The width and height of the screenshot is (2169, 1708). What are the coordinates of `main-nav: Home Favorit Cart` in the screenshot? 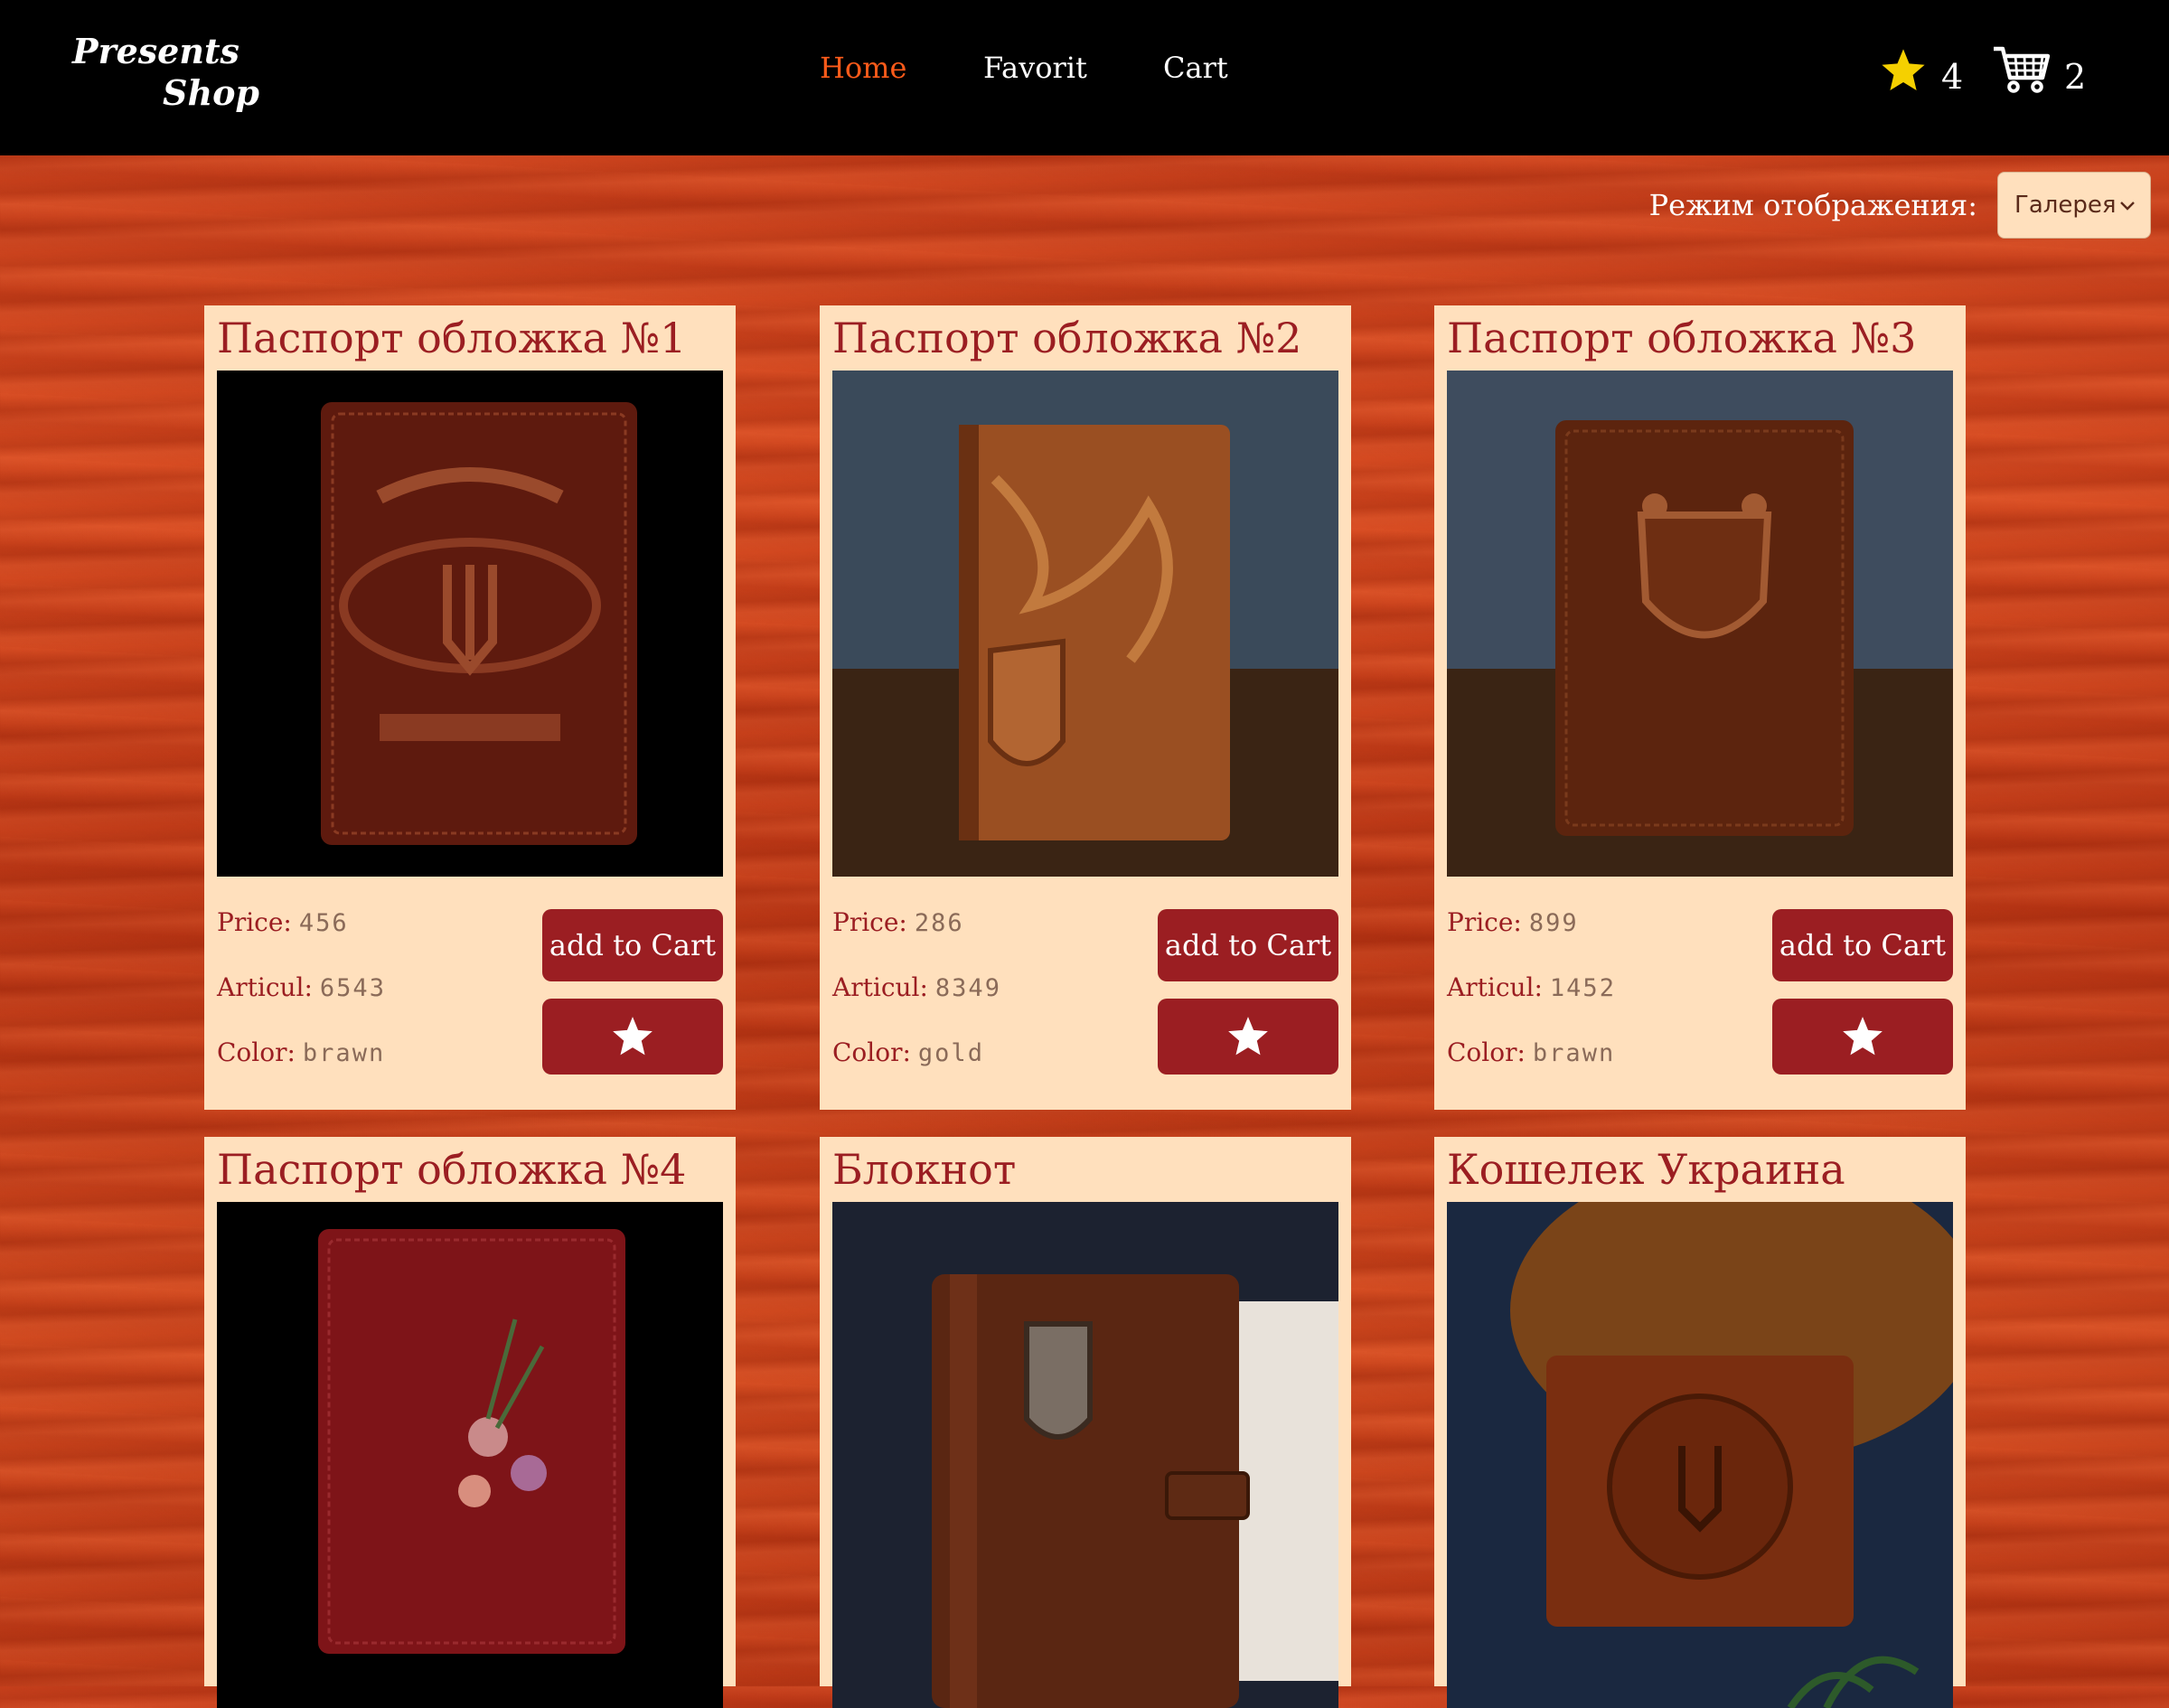 It's located at (1084, 73).